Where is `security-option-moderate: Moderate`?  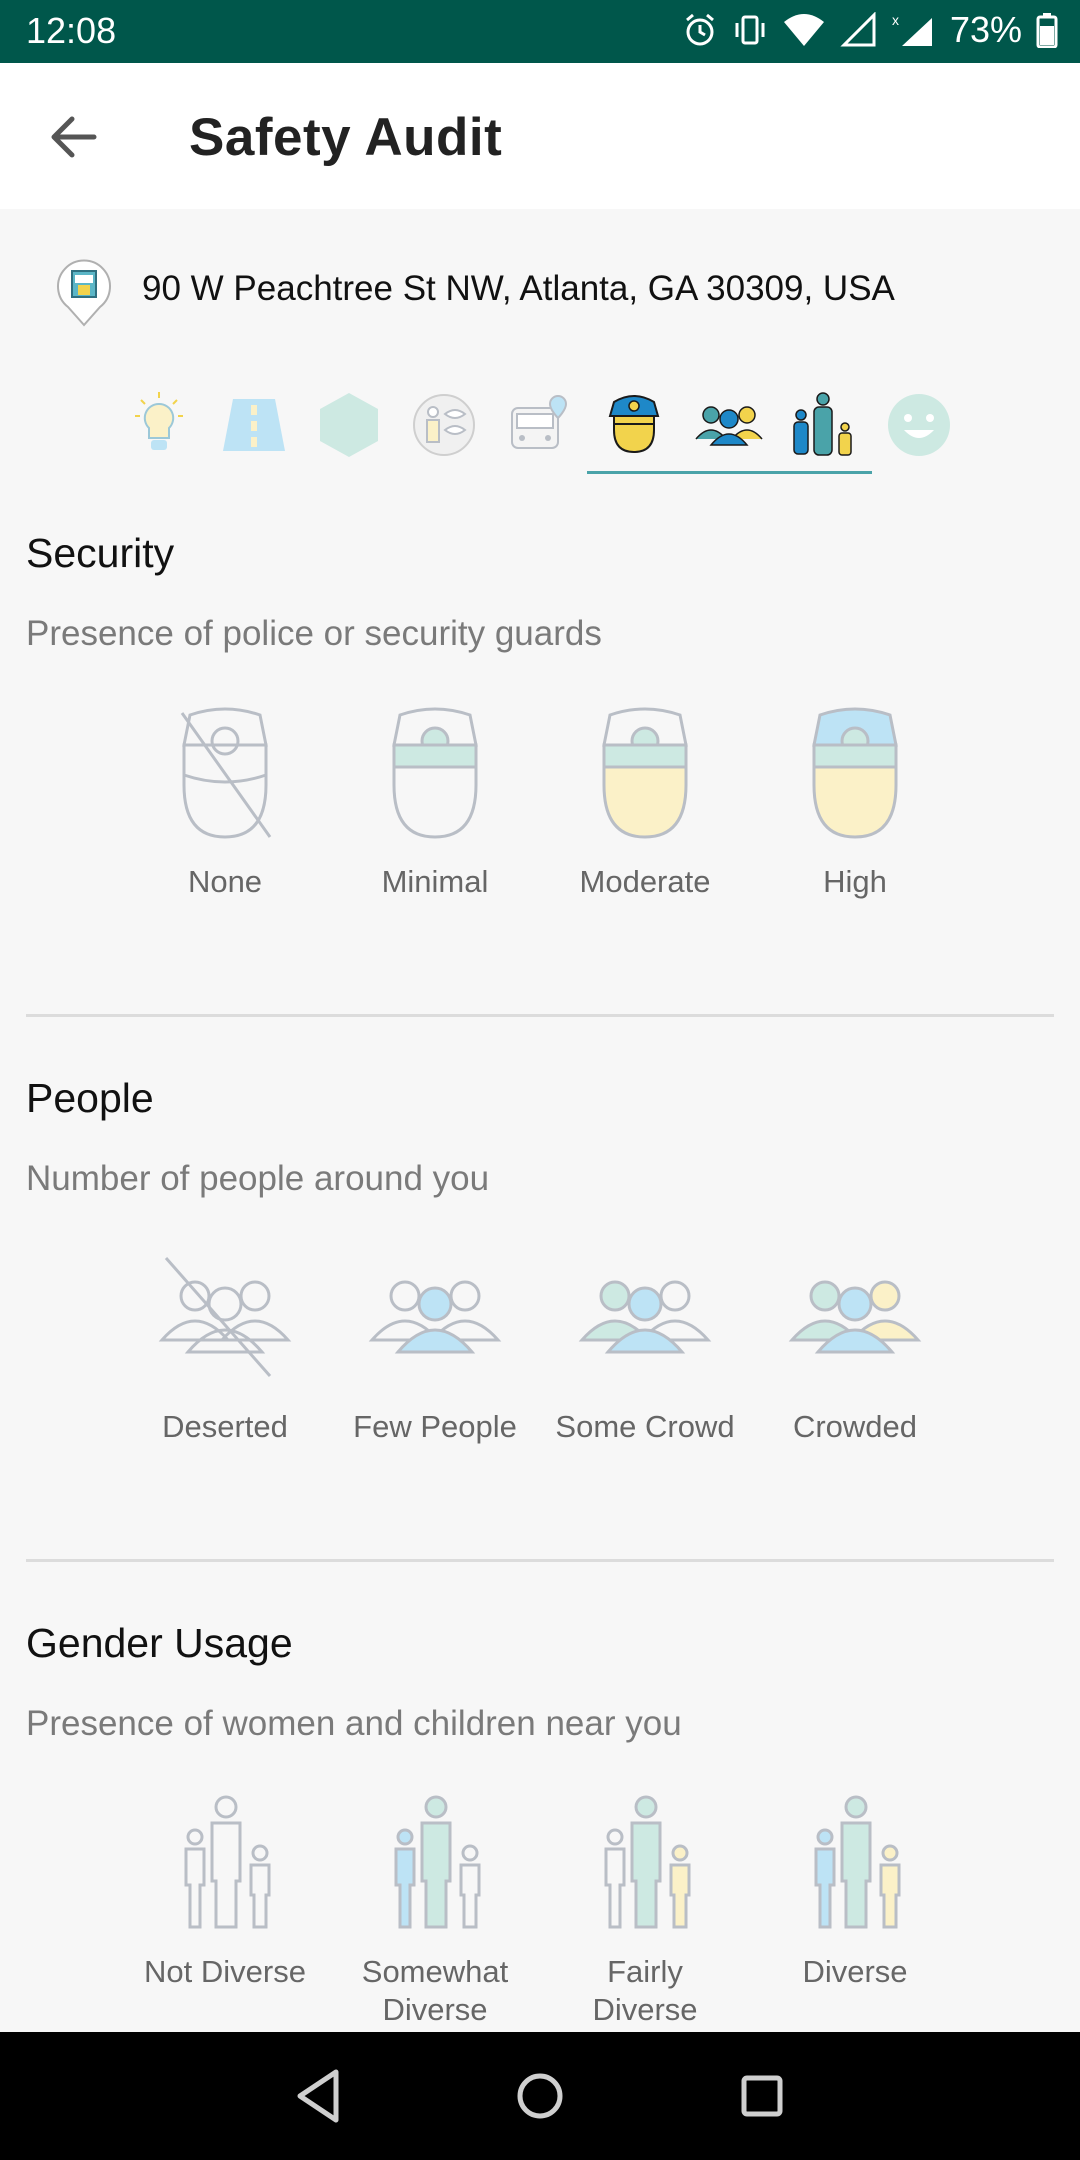 security-option-moderate: Moderate is located at coordinates (645, 803).